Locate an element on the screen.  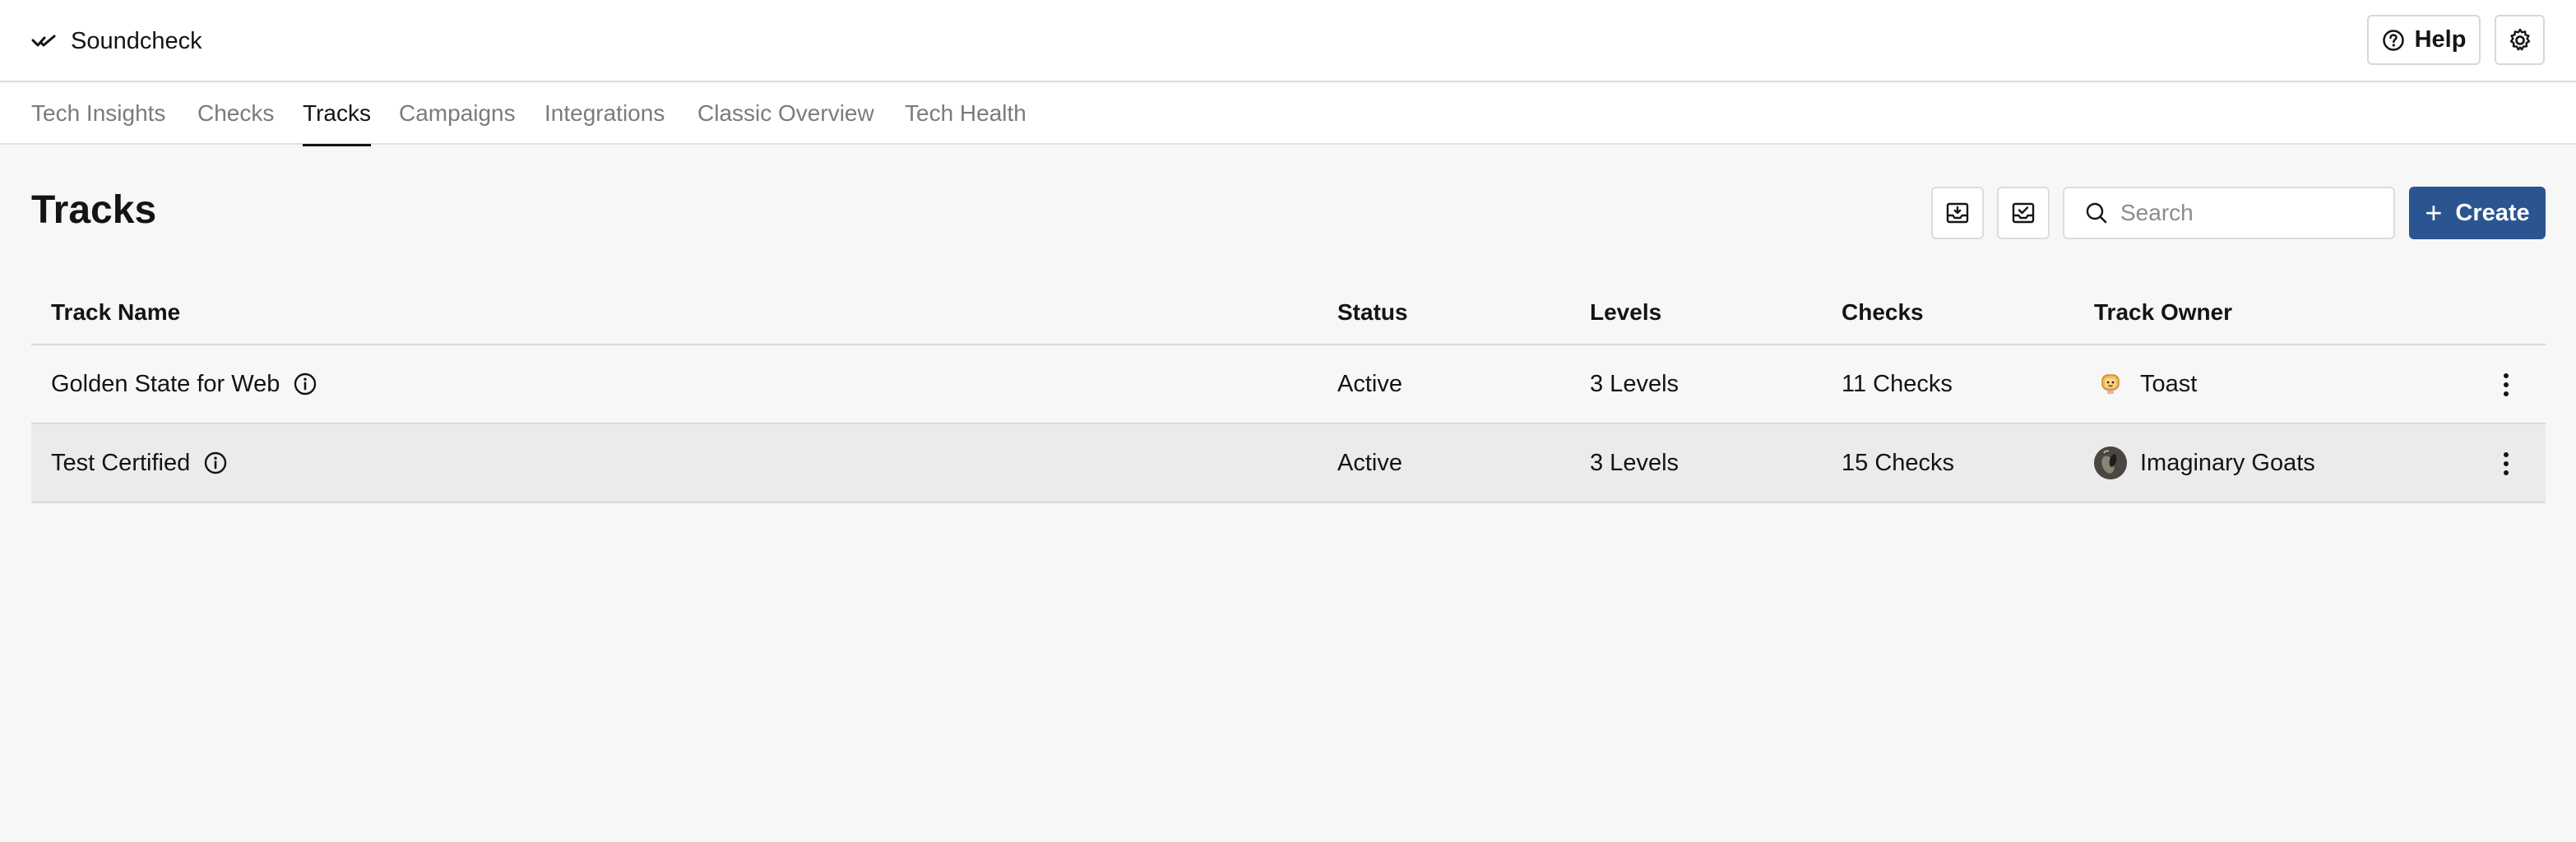
tab-checks: Checks is located at coordinates (236, 115).